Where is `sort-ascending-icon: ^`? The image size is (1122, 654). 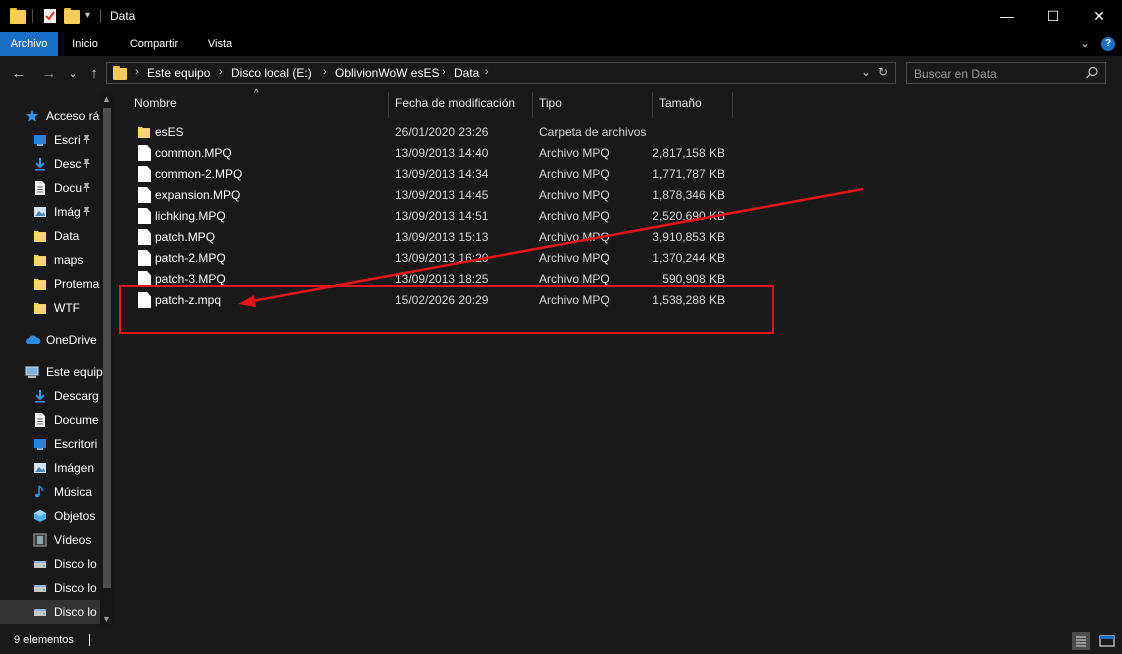
sort-ascending-icon: ^ is located at coordinates (256, 93).